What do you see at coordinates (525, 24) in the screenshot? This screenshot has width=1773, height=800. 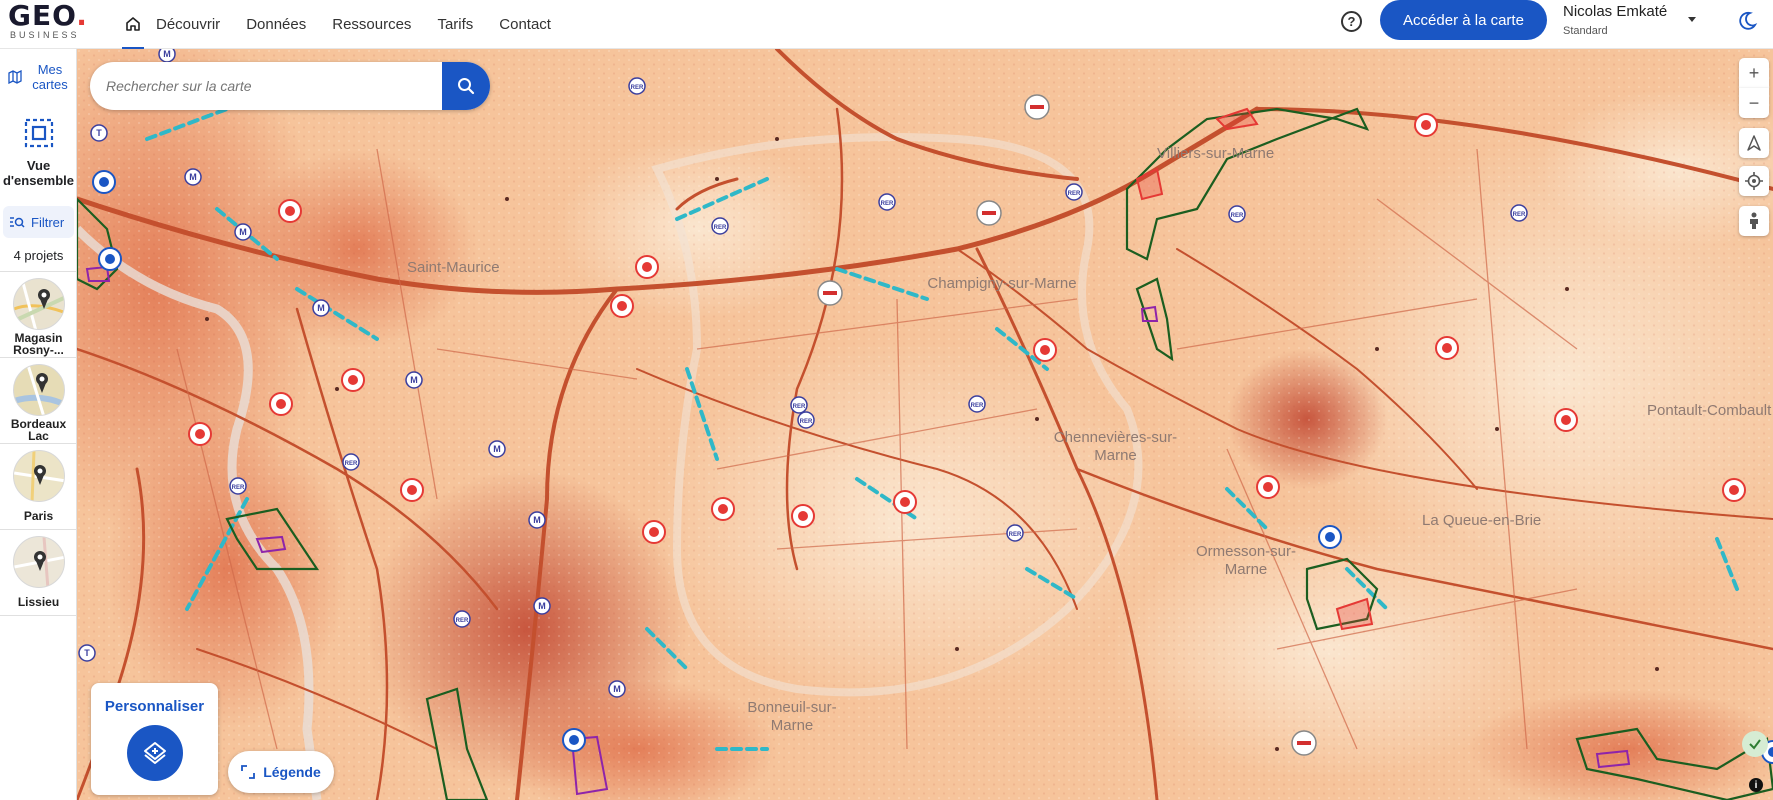 I see `nav-contact: Contact` at bounding box center [525, 24].